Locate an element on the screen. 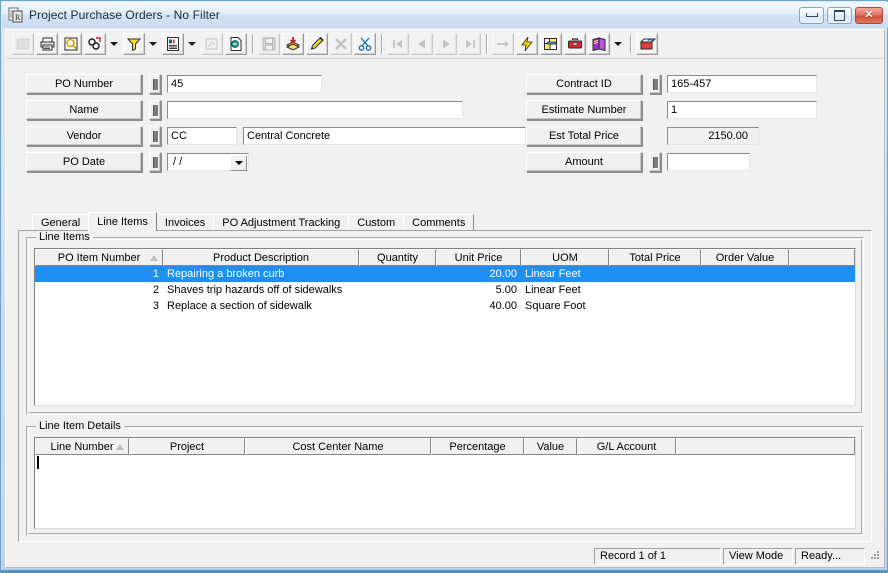 The image size is (888, 573). column-label: Cost Center Name is located at coordinates (338, 446).